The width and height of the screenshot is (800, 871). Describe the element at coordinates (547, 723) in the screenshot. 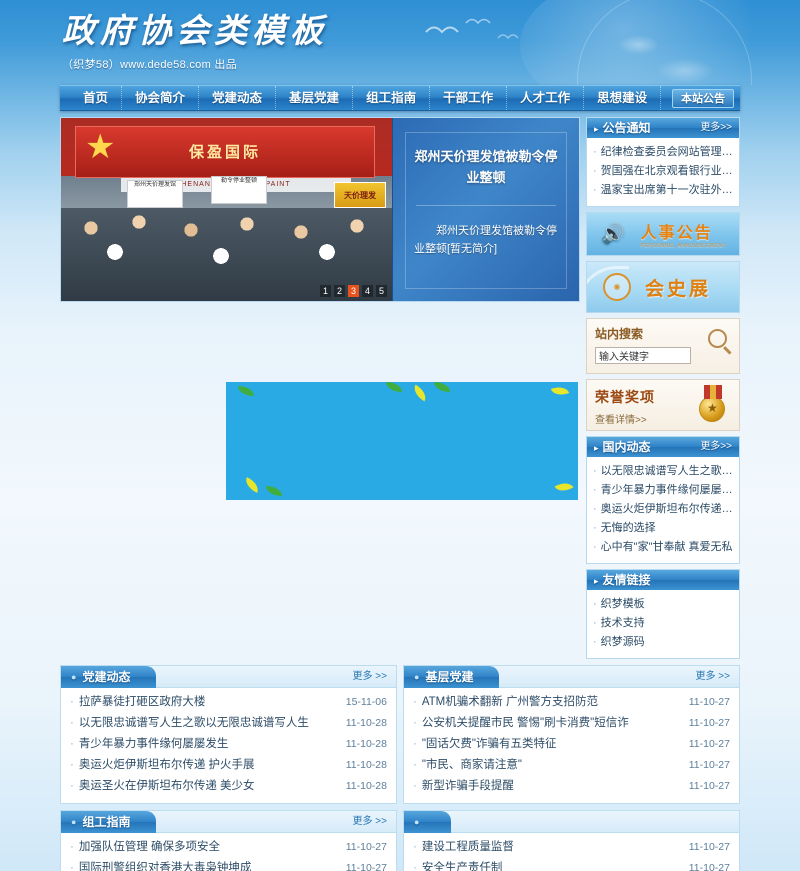

I see `news-row-title: 公安机关提醒市民 警惕"刷卡消费"短信诈` at that location.